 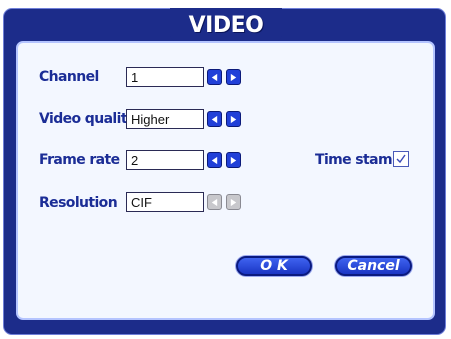 I want to click on dialog-title: VIDEO, so click(x=226, y=25).